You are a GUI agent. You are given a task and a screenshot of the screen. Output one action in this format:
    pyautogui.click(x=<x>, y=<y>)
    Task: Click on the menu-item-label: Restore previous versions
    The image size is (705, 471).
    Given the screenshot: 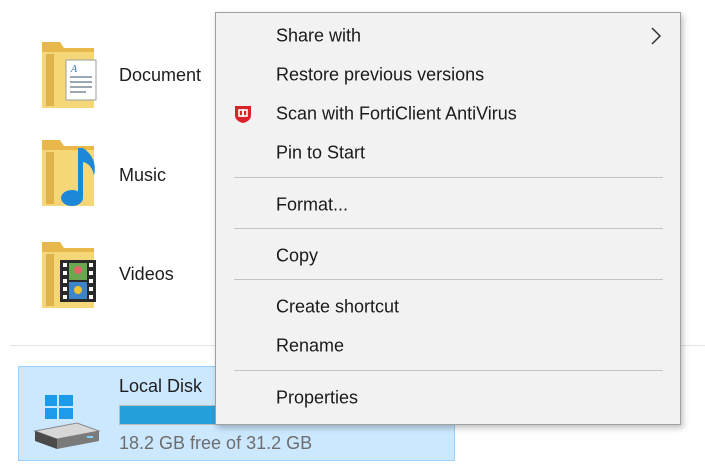 What is the action you would take?
    pyautogui.click(x=380, y=74)
    